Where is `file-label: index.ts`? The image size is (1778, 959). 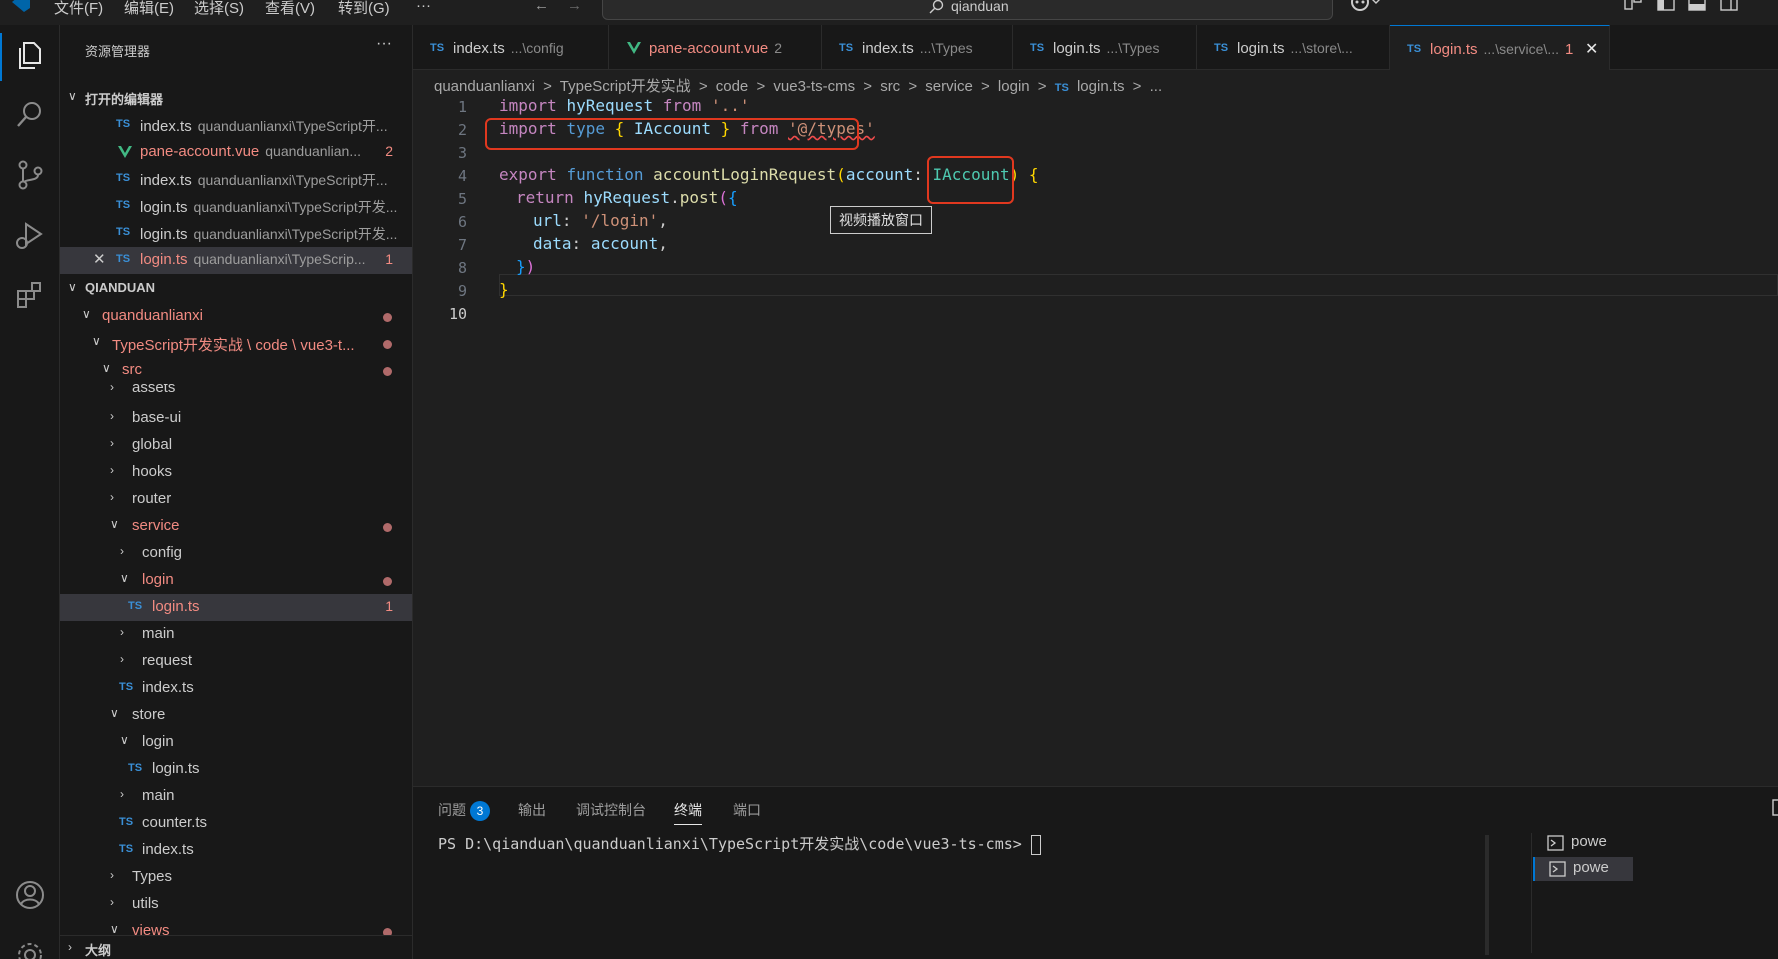
file-label: index.ts is located at coordinates (168, 687).